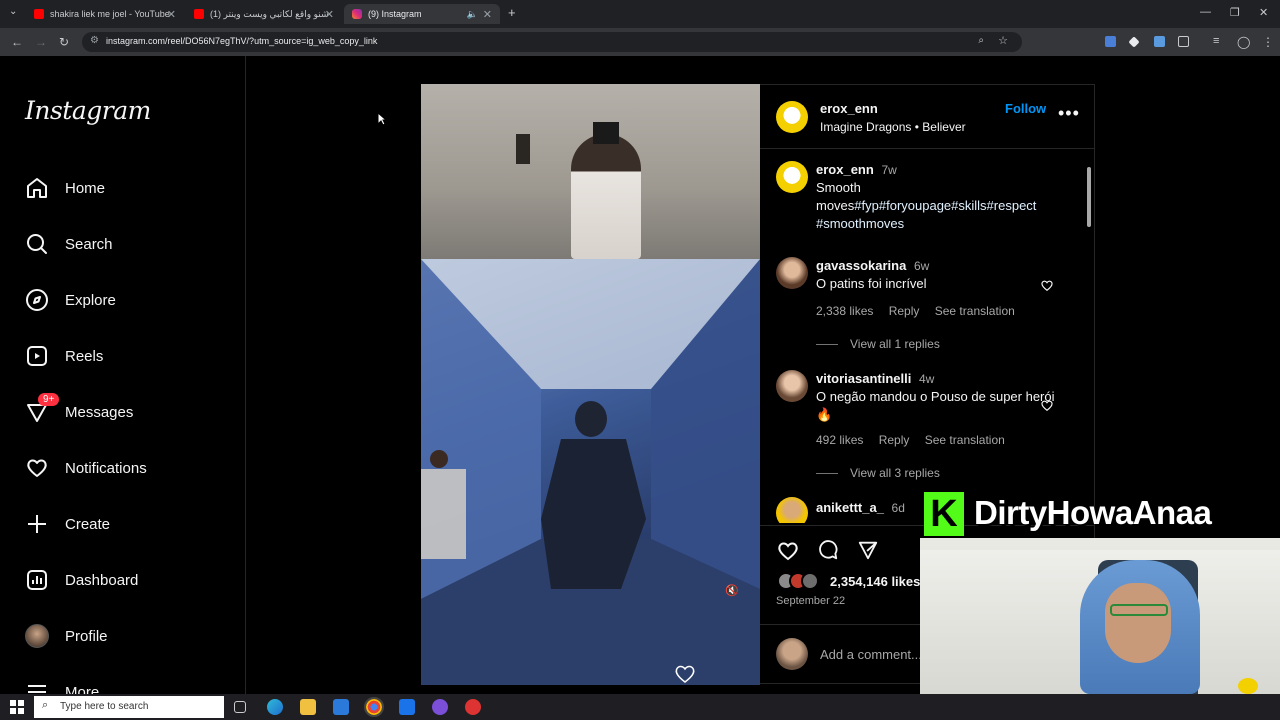 Image resolution: width=1280 pixels, height=720 pixels. What do you see at coordinates (37, 580) in the screenshot?
I see `dashboard-icon` at bounding box center [37, 580].